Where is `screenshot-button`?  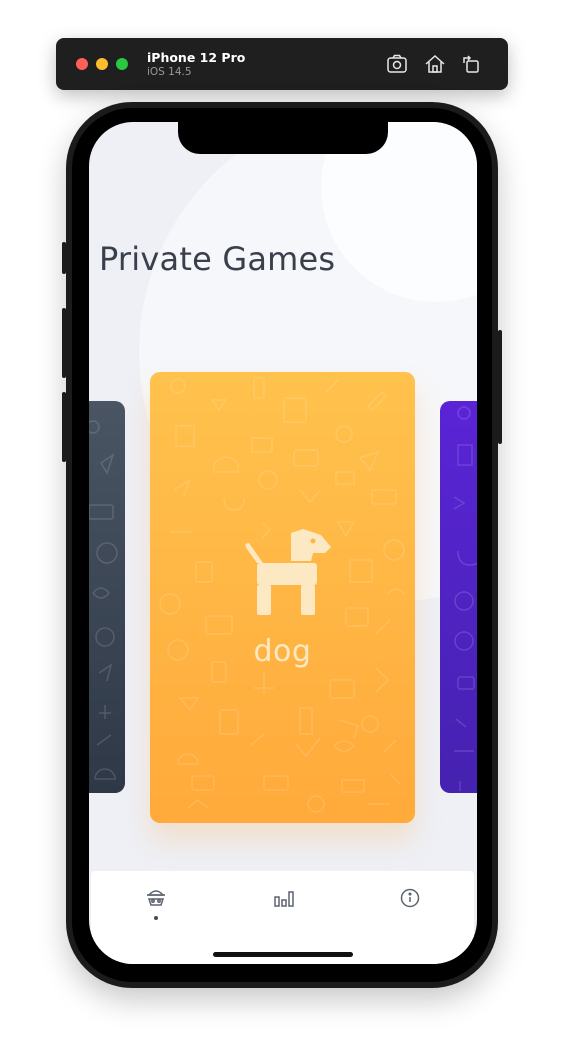
screenshot-button is located at coordinates (397, 64).